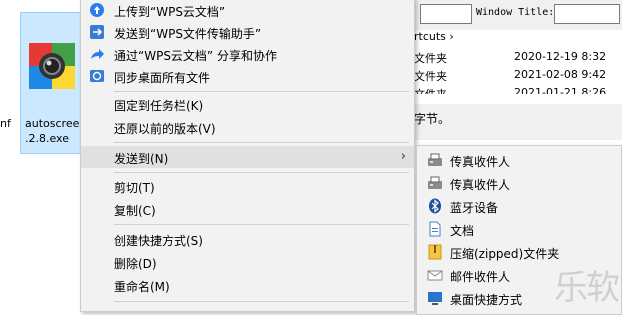 The height and width of the screenshot is (315, 622). What do you see at coordinates (515, 12) in the screenshot?
I see `window-title-label: Window Title:` at bounding box center [515, 12].